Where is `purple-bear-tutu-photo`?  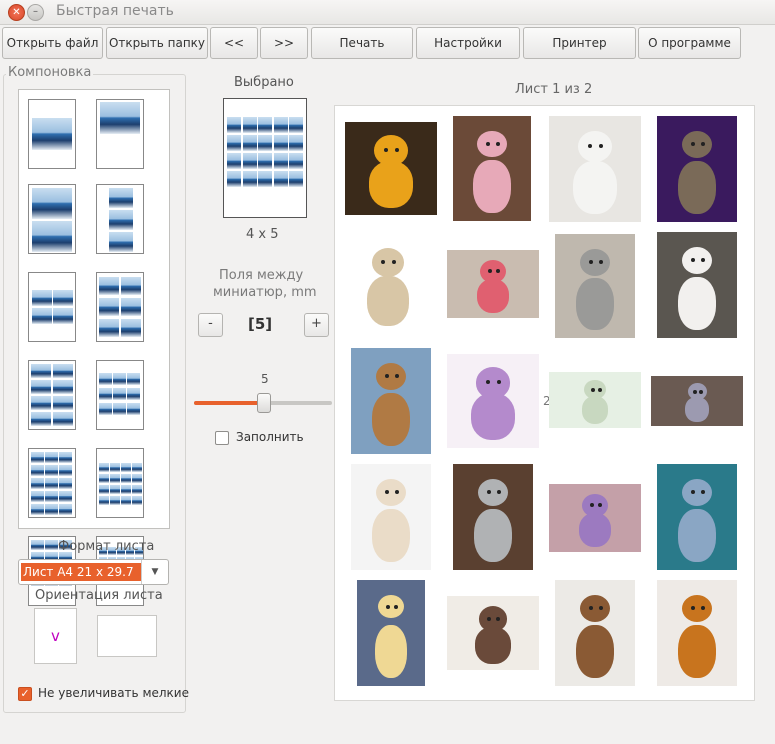
purple-bear-tutu-photo is located at coordinates (493, 401).